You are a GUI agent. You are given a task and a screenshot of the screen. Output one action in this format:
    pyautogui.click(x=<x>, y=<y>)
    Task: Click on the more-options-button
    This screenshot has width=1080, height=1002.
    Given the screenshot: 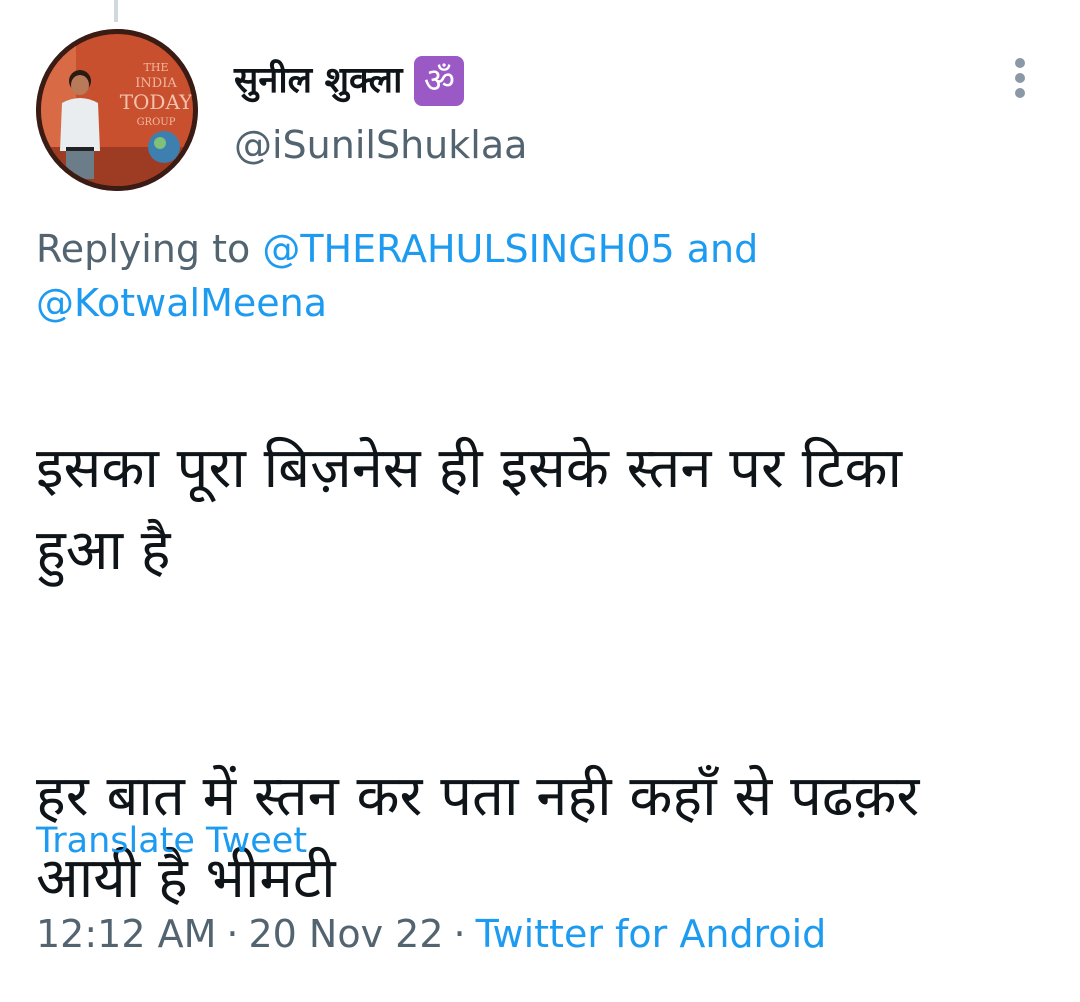 What is the action you would take?
    pyautogui.click(x=1020, y=78)
    